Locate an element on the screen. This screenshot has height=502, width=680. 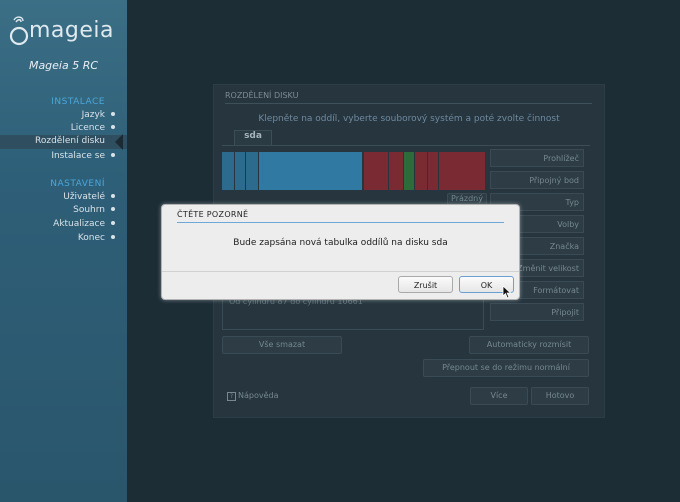
sidebar-item-install: Instalace se is located at coordinates (83, 156).